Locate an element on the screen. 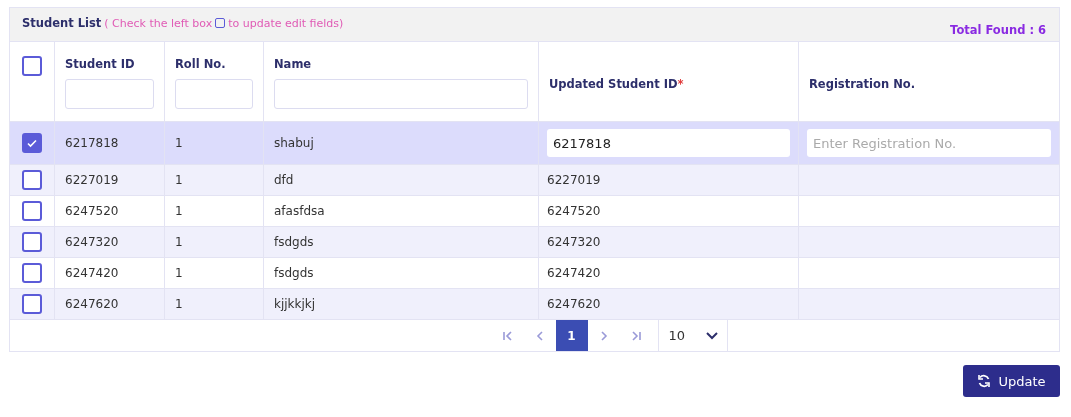 The image size is (1071, 417). refresh-icon is located at coordinates (984, 381).